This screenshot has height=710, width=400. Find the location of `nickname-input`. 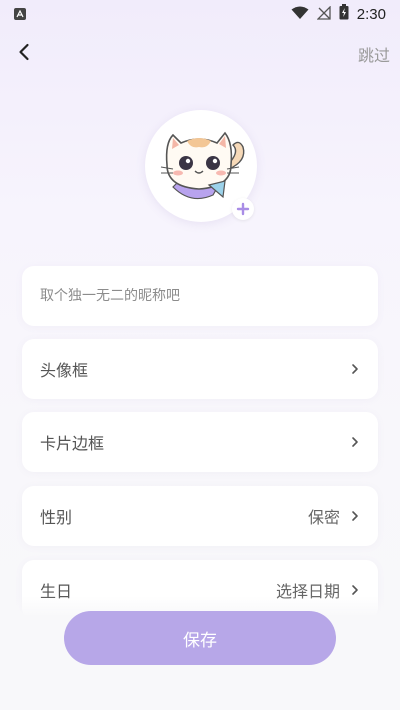

nickname-input is located at coordinates (200, 296).